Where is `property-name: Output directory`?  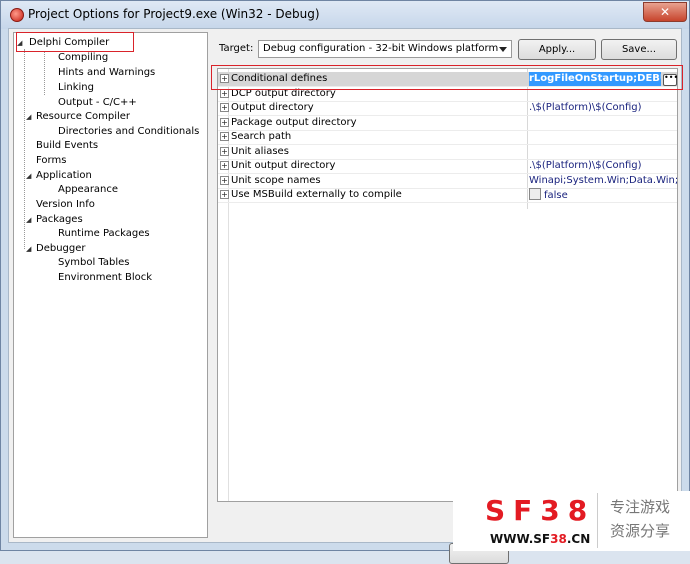 property-name: Output directory is located at coordinates (272, 107).